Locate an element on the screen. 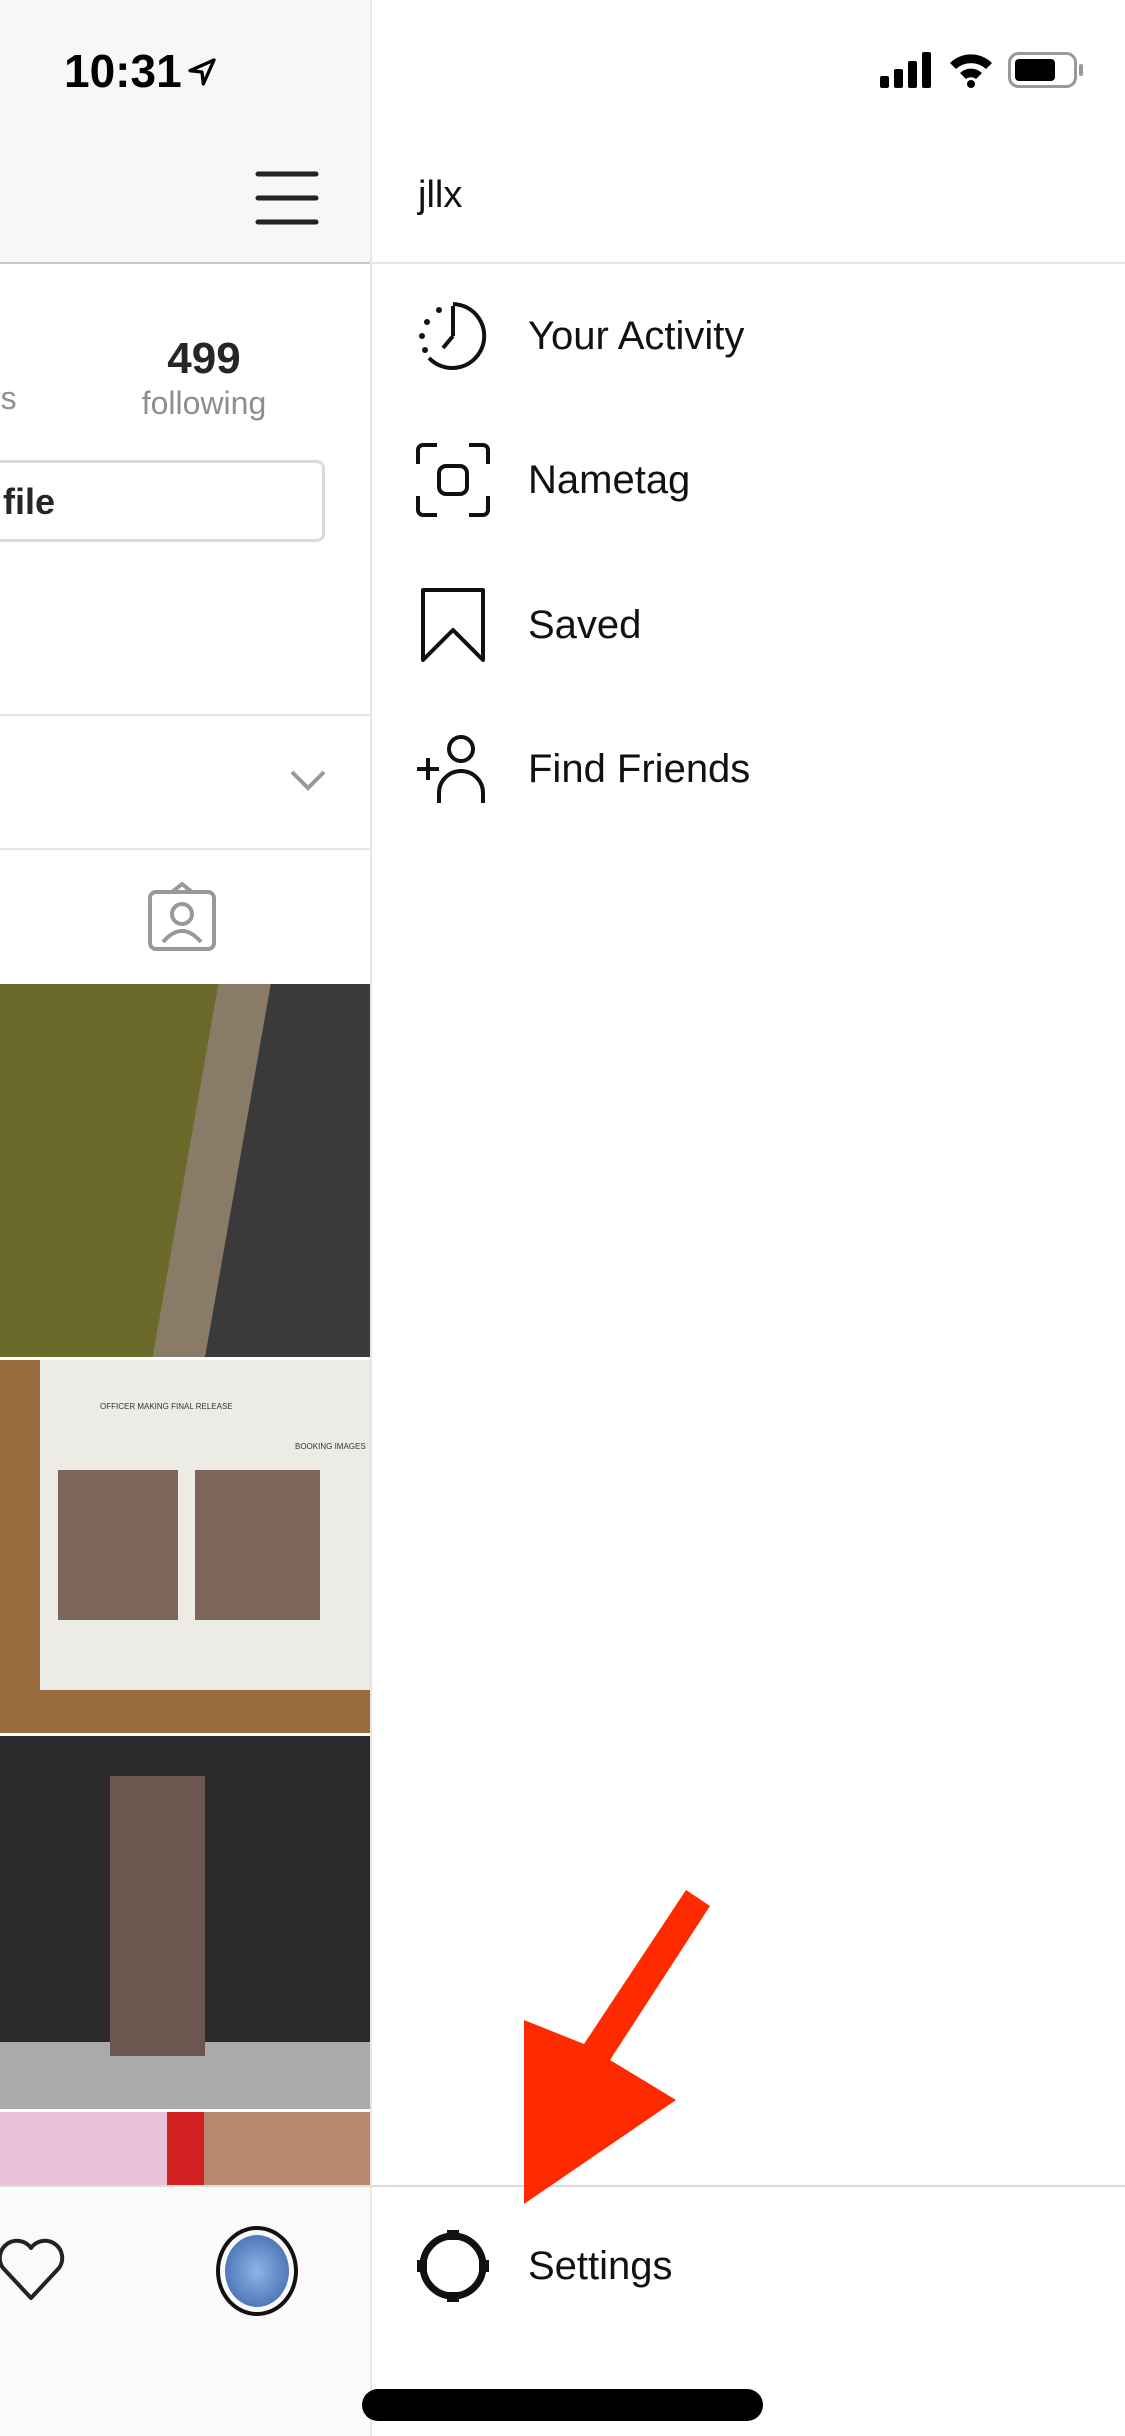  nametag-icon is located at coordinates (453, 480).